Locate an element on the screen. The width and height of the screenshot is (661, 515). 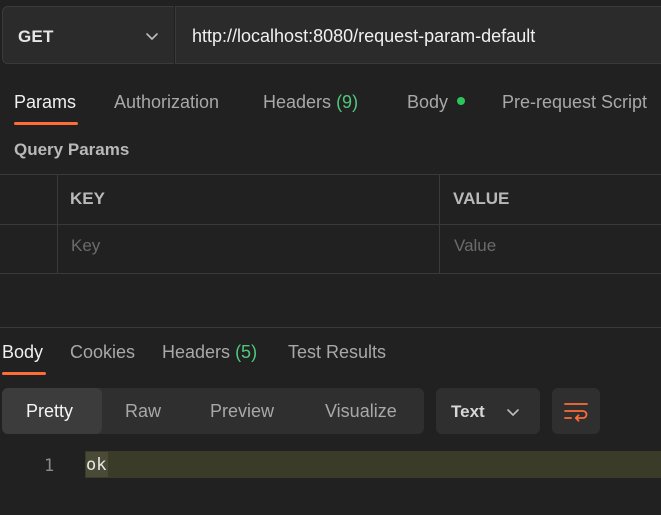
column-header-value: VALUE is located at coordinates (481, 198).